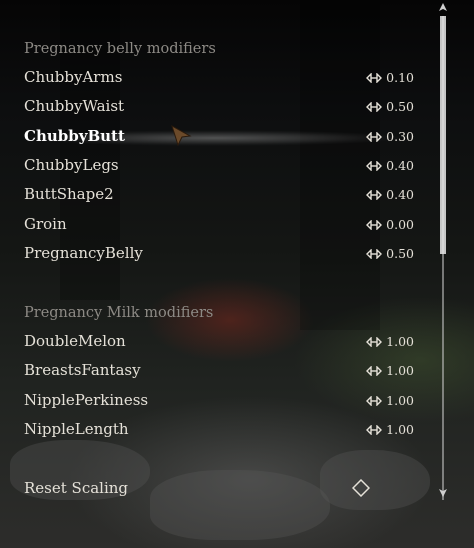 The width and height of the screenshot is (474, 548). What do you see at coordinates (443, 135) in the screenshot?
I see `scroll-thumb` at bounding box center [443, 135].